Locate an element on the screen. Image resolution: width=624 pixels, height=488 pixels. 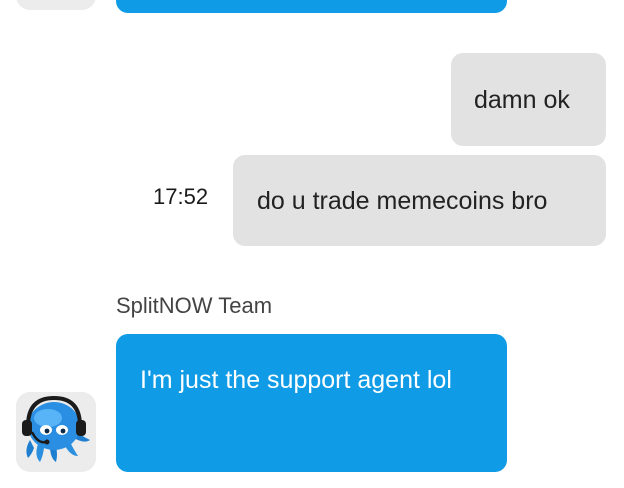
user-message-bubble: damn ok is located at coordinates (528, 99).